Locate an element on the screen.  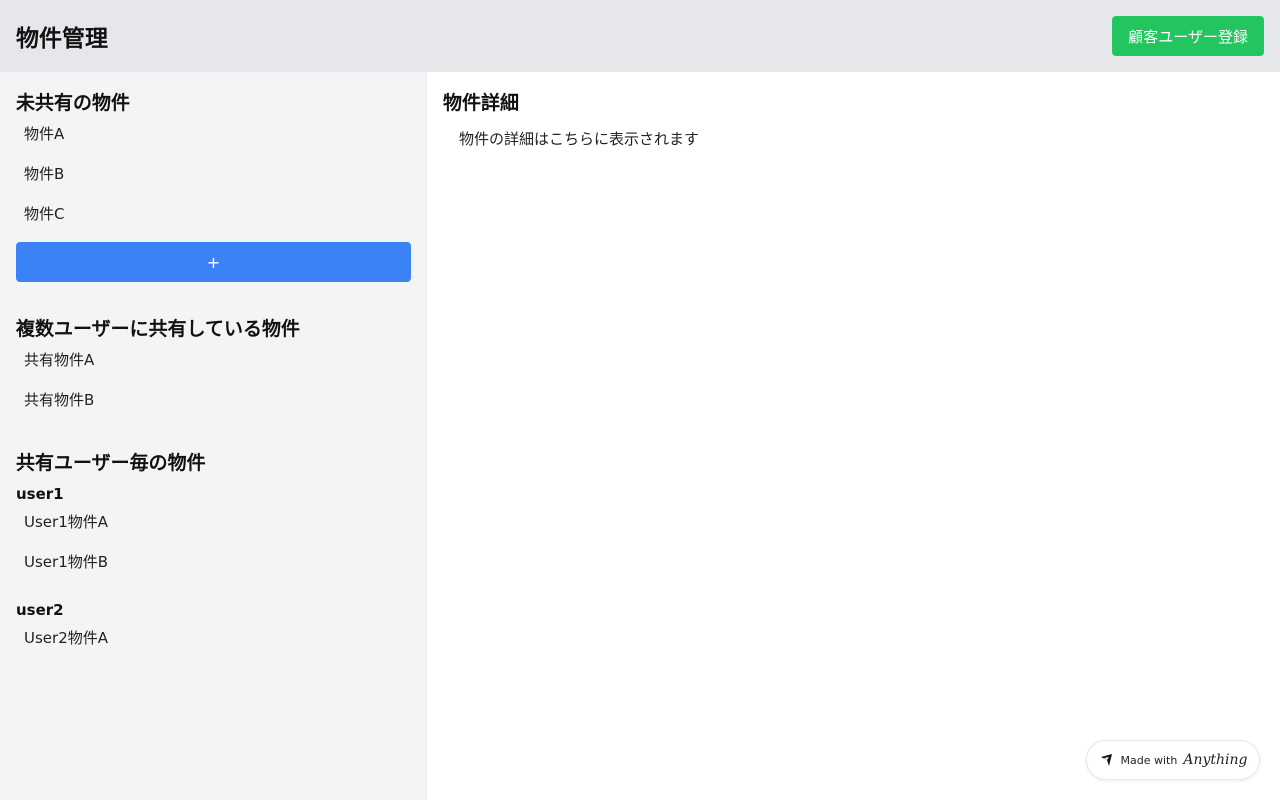
user-group-title-user2: user2 is located at coordinates (40, 610).